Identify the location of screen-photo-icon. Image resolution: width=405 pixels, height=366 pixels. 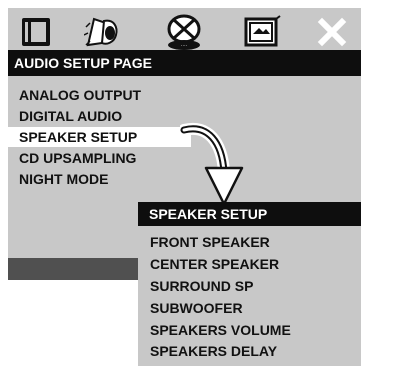
(262, 31).